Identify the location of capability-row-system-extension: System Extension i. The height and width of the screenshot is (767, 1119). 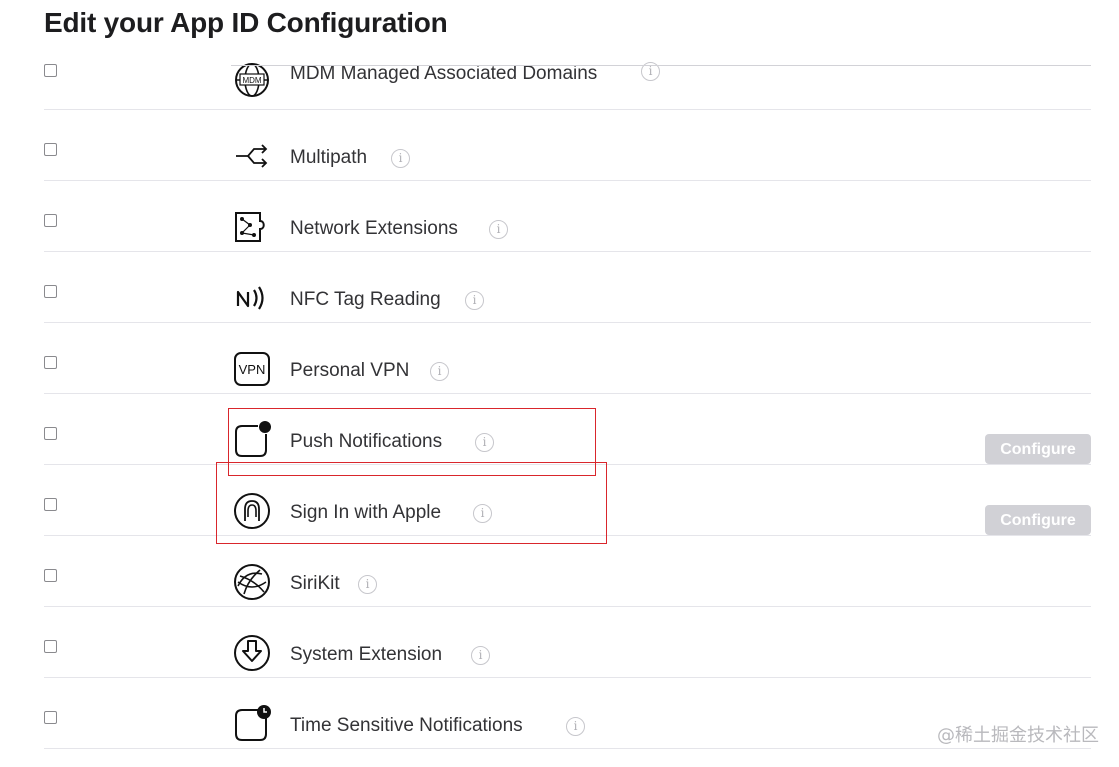
(567, 642).